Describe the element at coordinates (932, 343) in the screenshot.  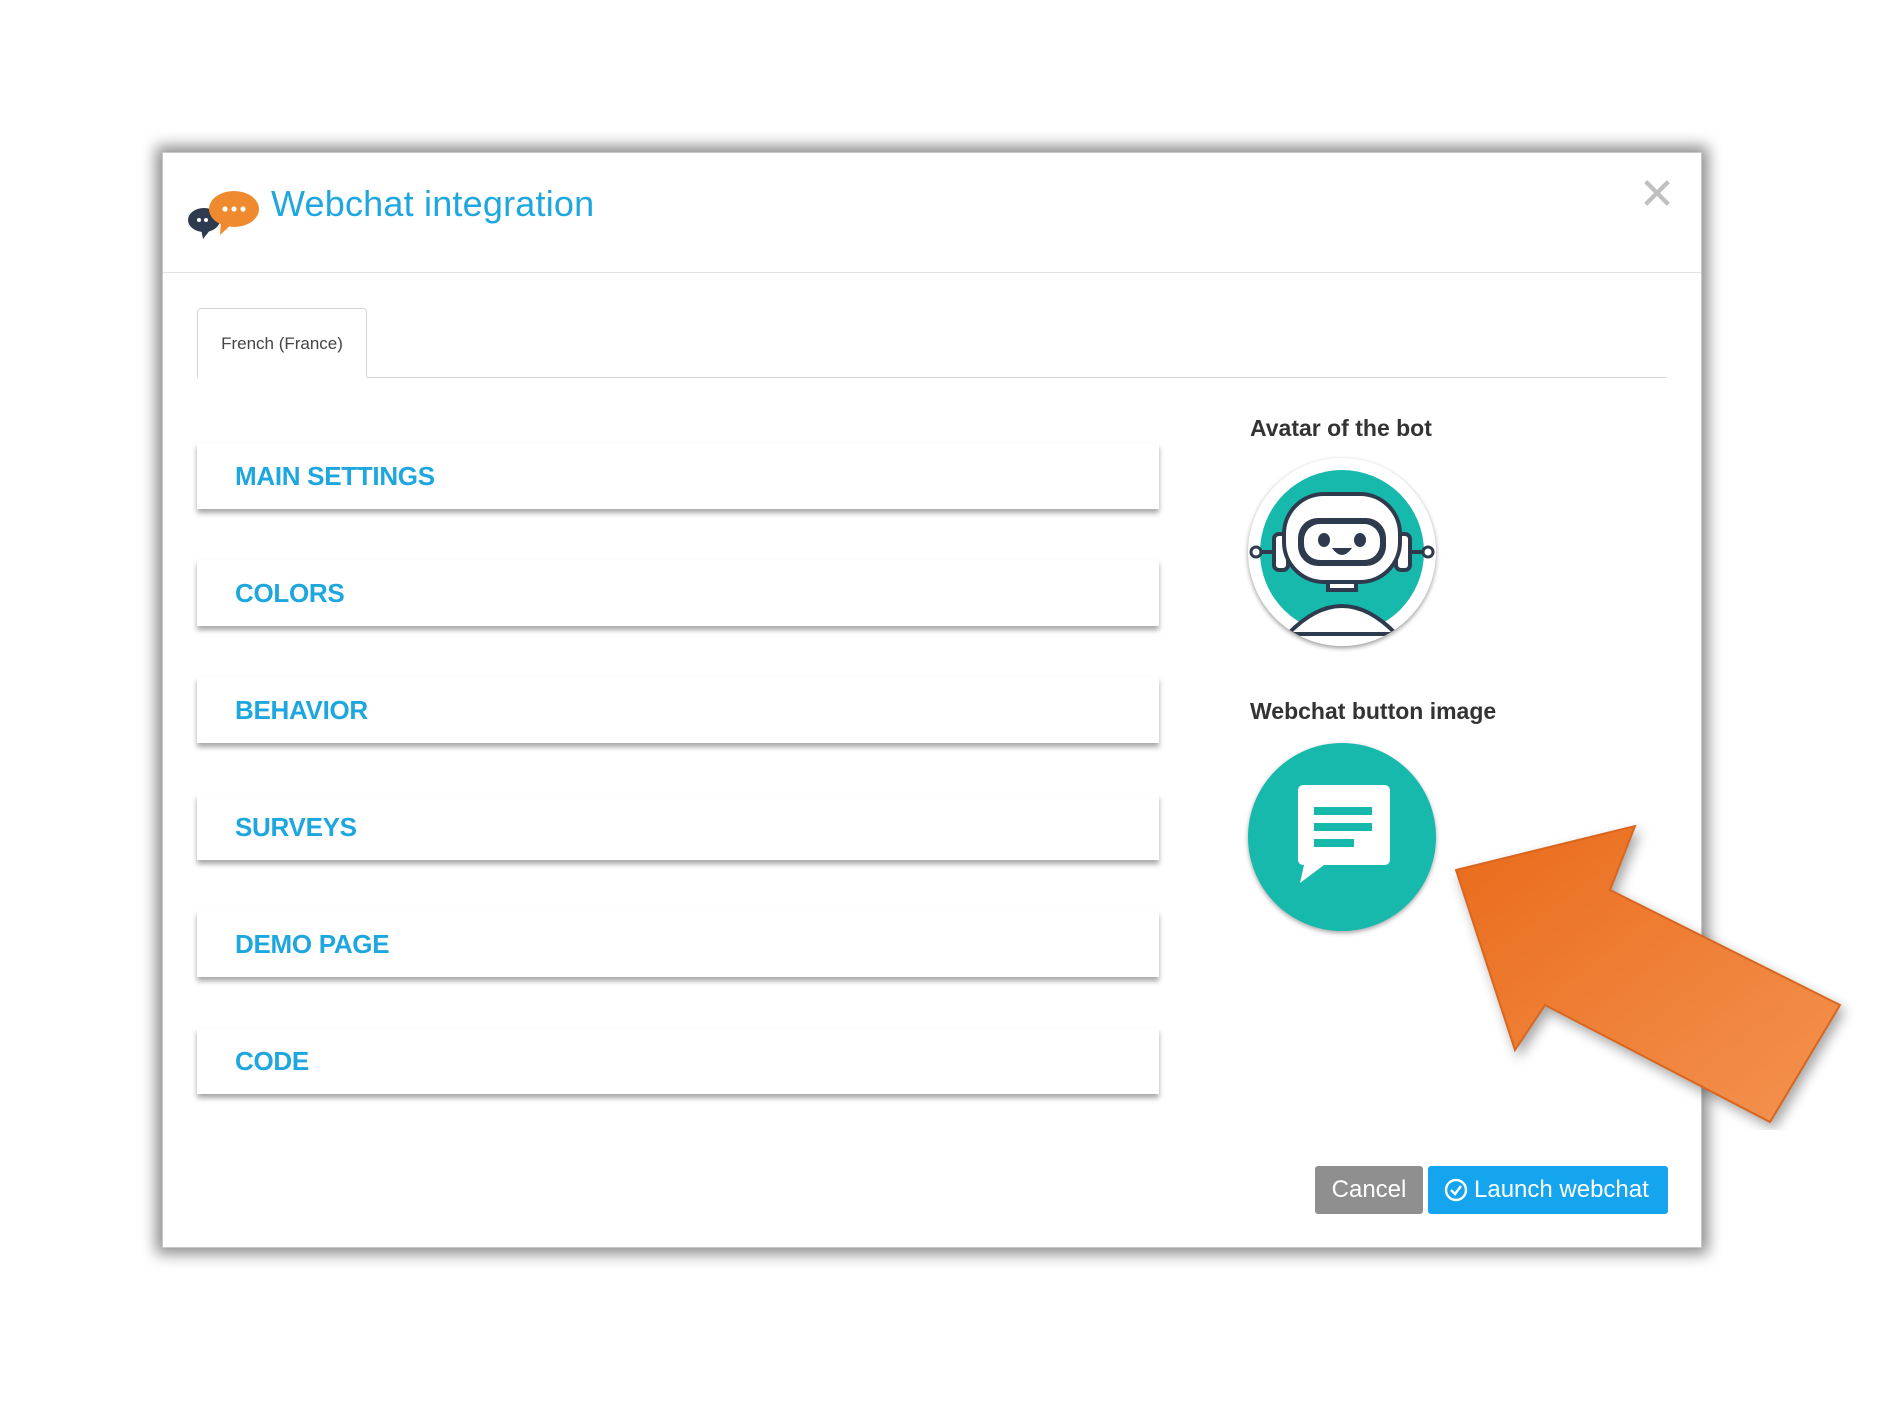
I see `language-tabs: French (France)` at that location.